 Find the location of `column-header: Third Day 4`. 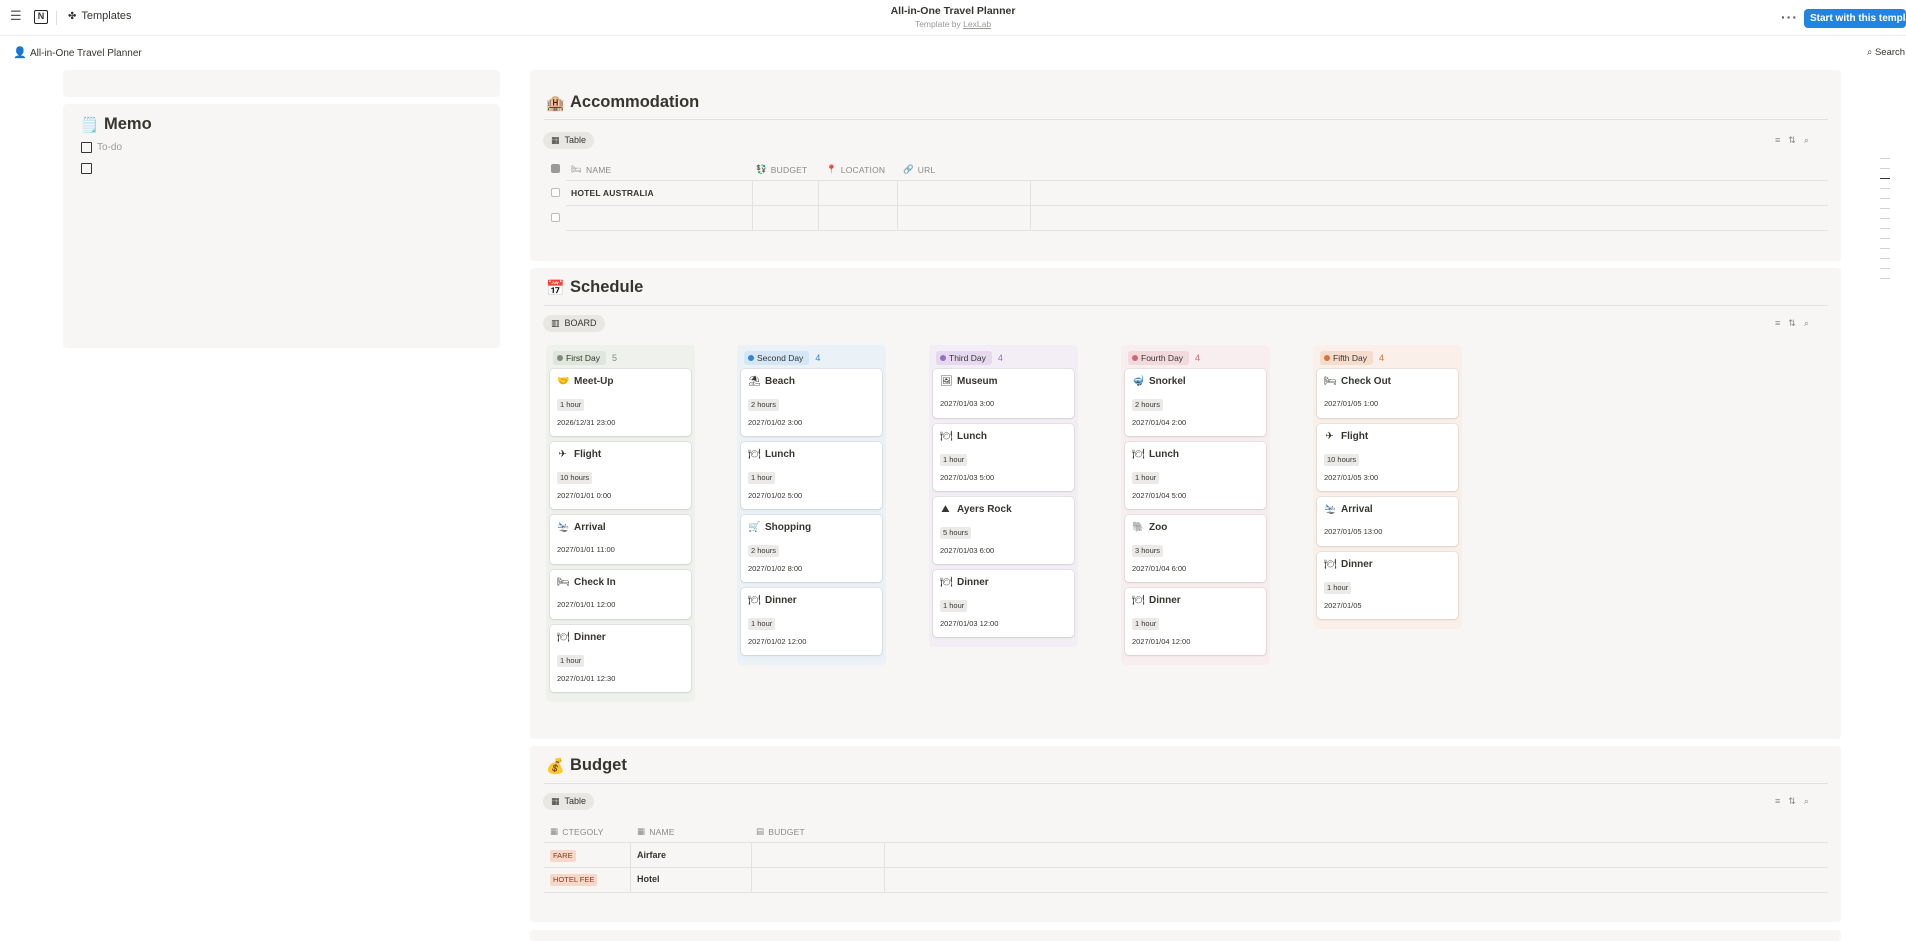

column-header: Third Day 4 is located at coordinates (969, 358).